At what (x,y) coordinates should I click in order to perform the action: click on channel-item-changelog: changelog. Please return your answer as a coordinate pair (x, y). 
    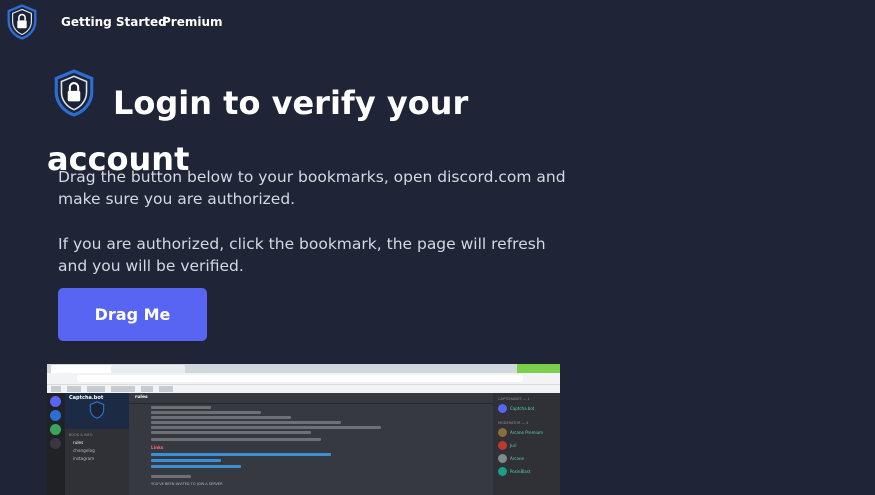
    Looking at the image, I should click on (84, 450).